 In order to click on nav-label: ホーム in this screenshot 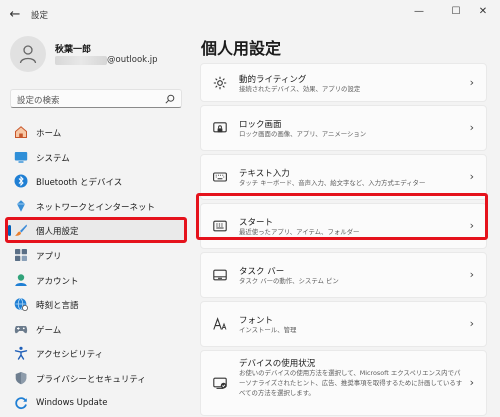, I will do `click(49, 134)`.